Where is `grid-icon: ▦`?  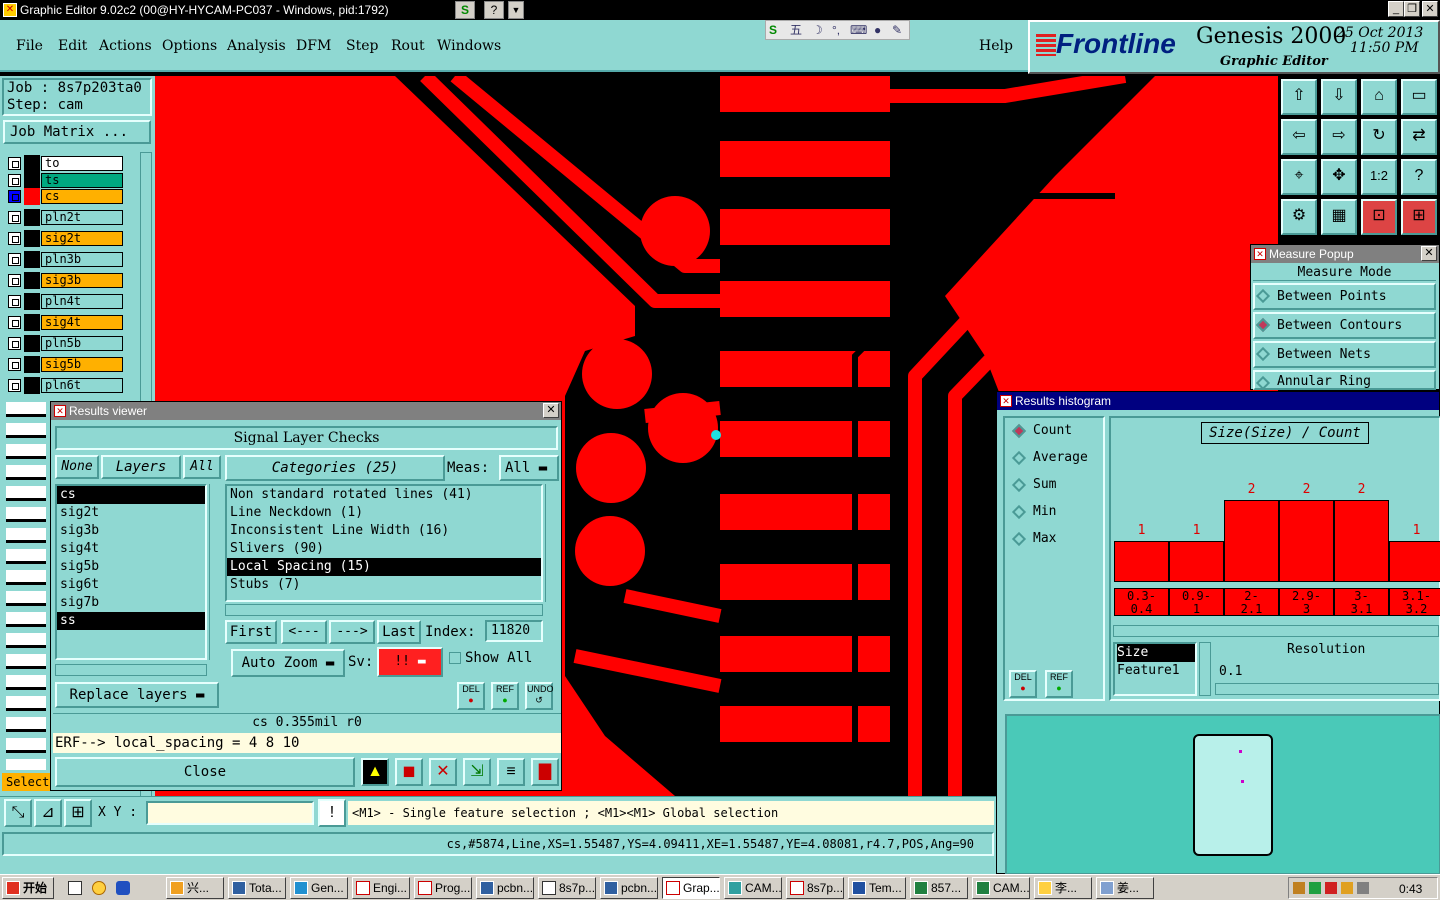
grid-icon: ▦ is located at coordinates (1339, 217).